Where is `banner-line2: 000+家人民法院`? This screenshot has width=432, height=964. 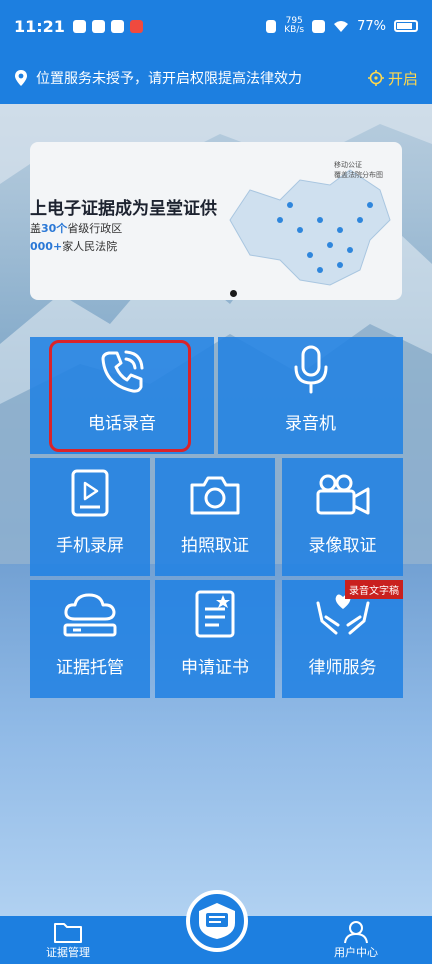
banner-line2: 000+家人民法院 is located at coordinates (74, 246).